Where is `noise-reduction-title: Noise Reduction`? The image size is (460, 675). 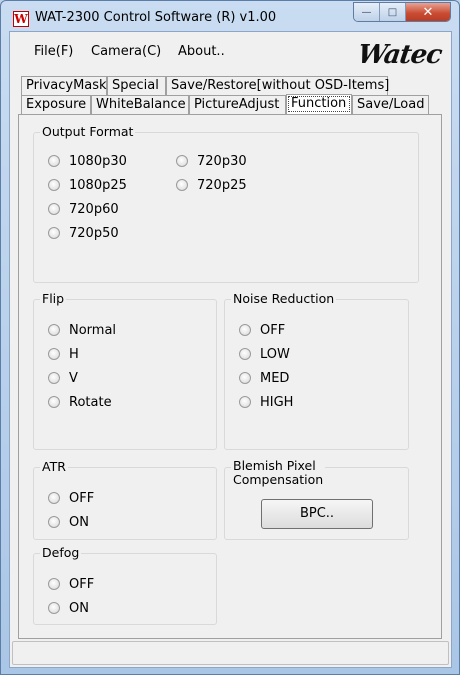 noise-reduction-title: Noise Reduction is located at coordinates (284, 299).